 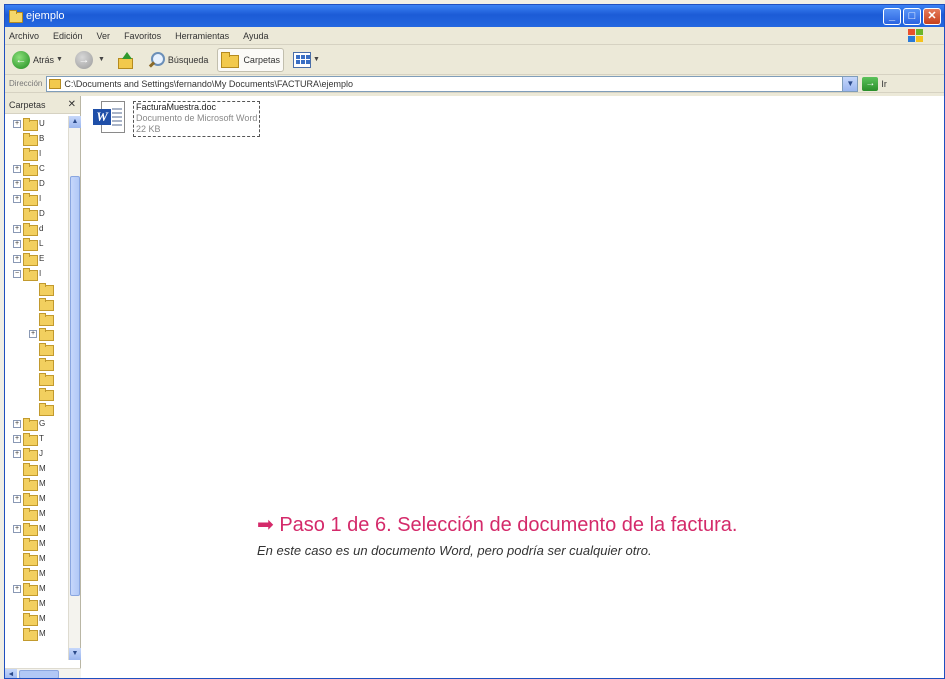 I want to click on folders-pane-title: Carpetas, so click(x=27, y=104).